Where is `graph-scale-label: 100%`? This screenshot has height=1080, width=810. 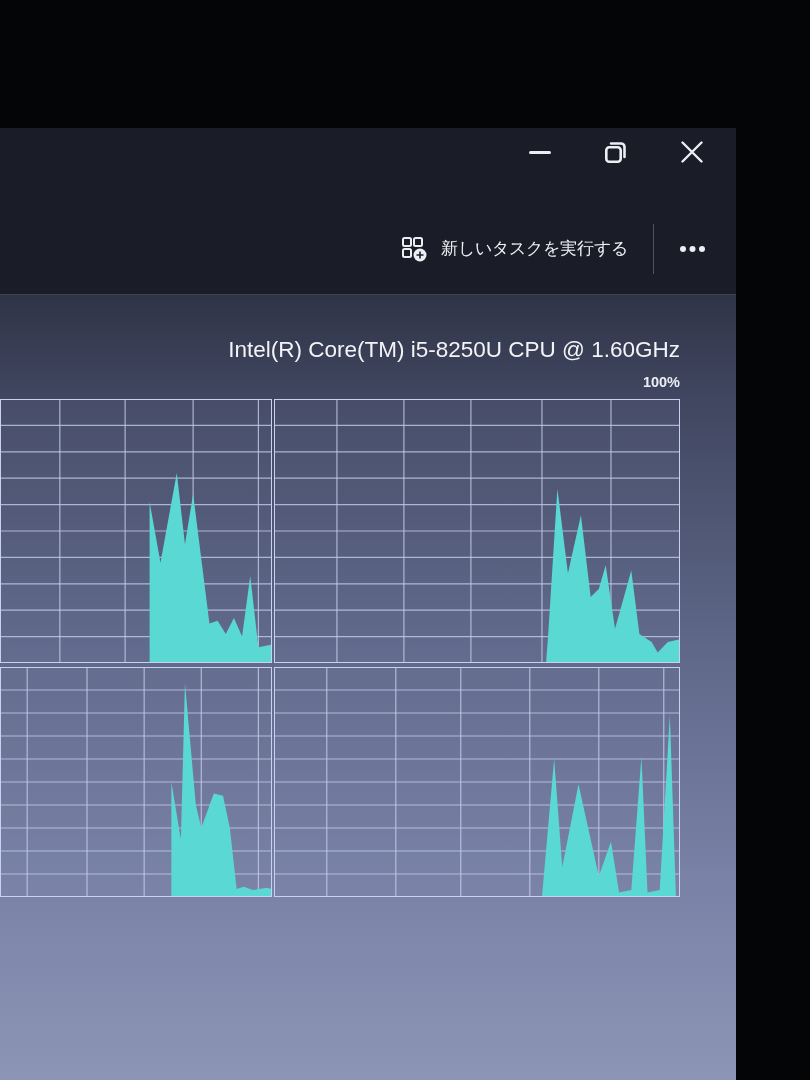 graph-scale-label: 100% is located at coordinates (661, 382).